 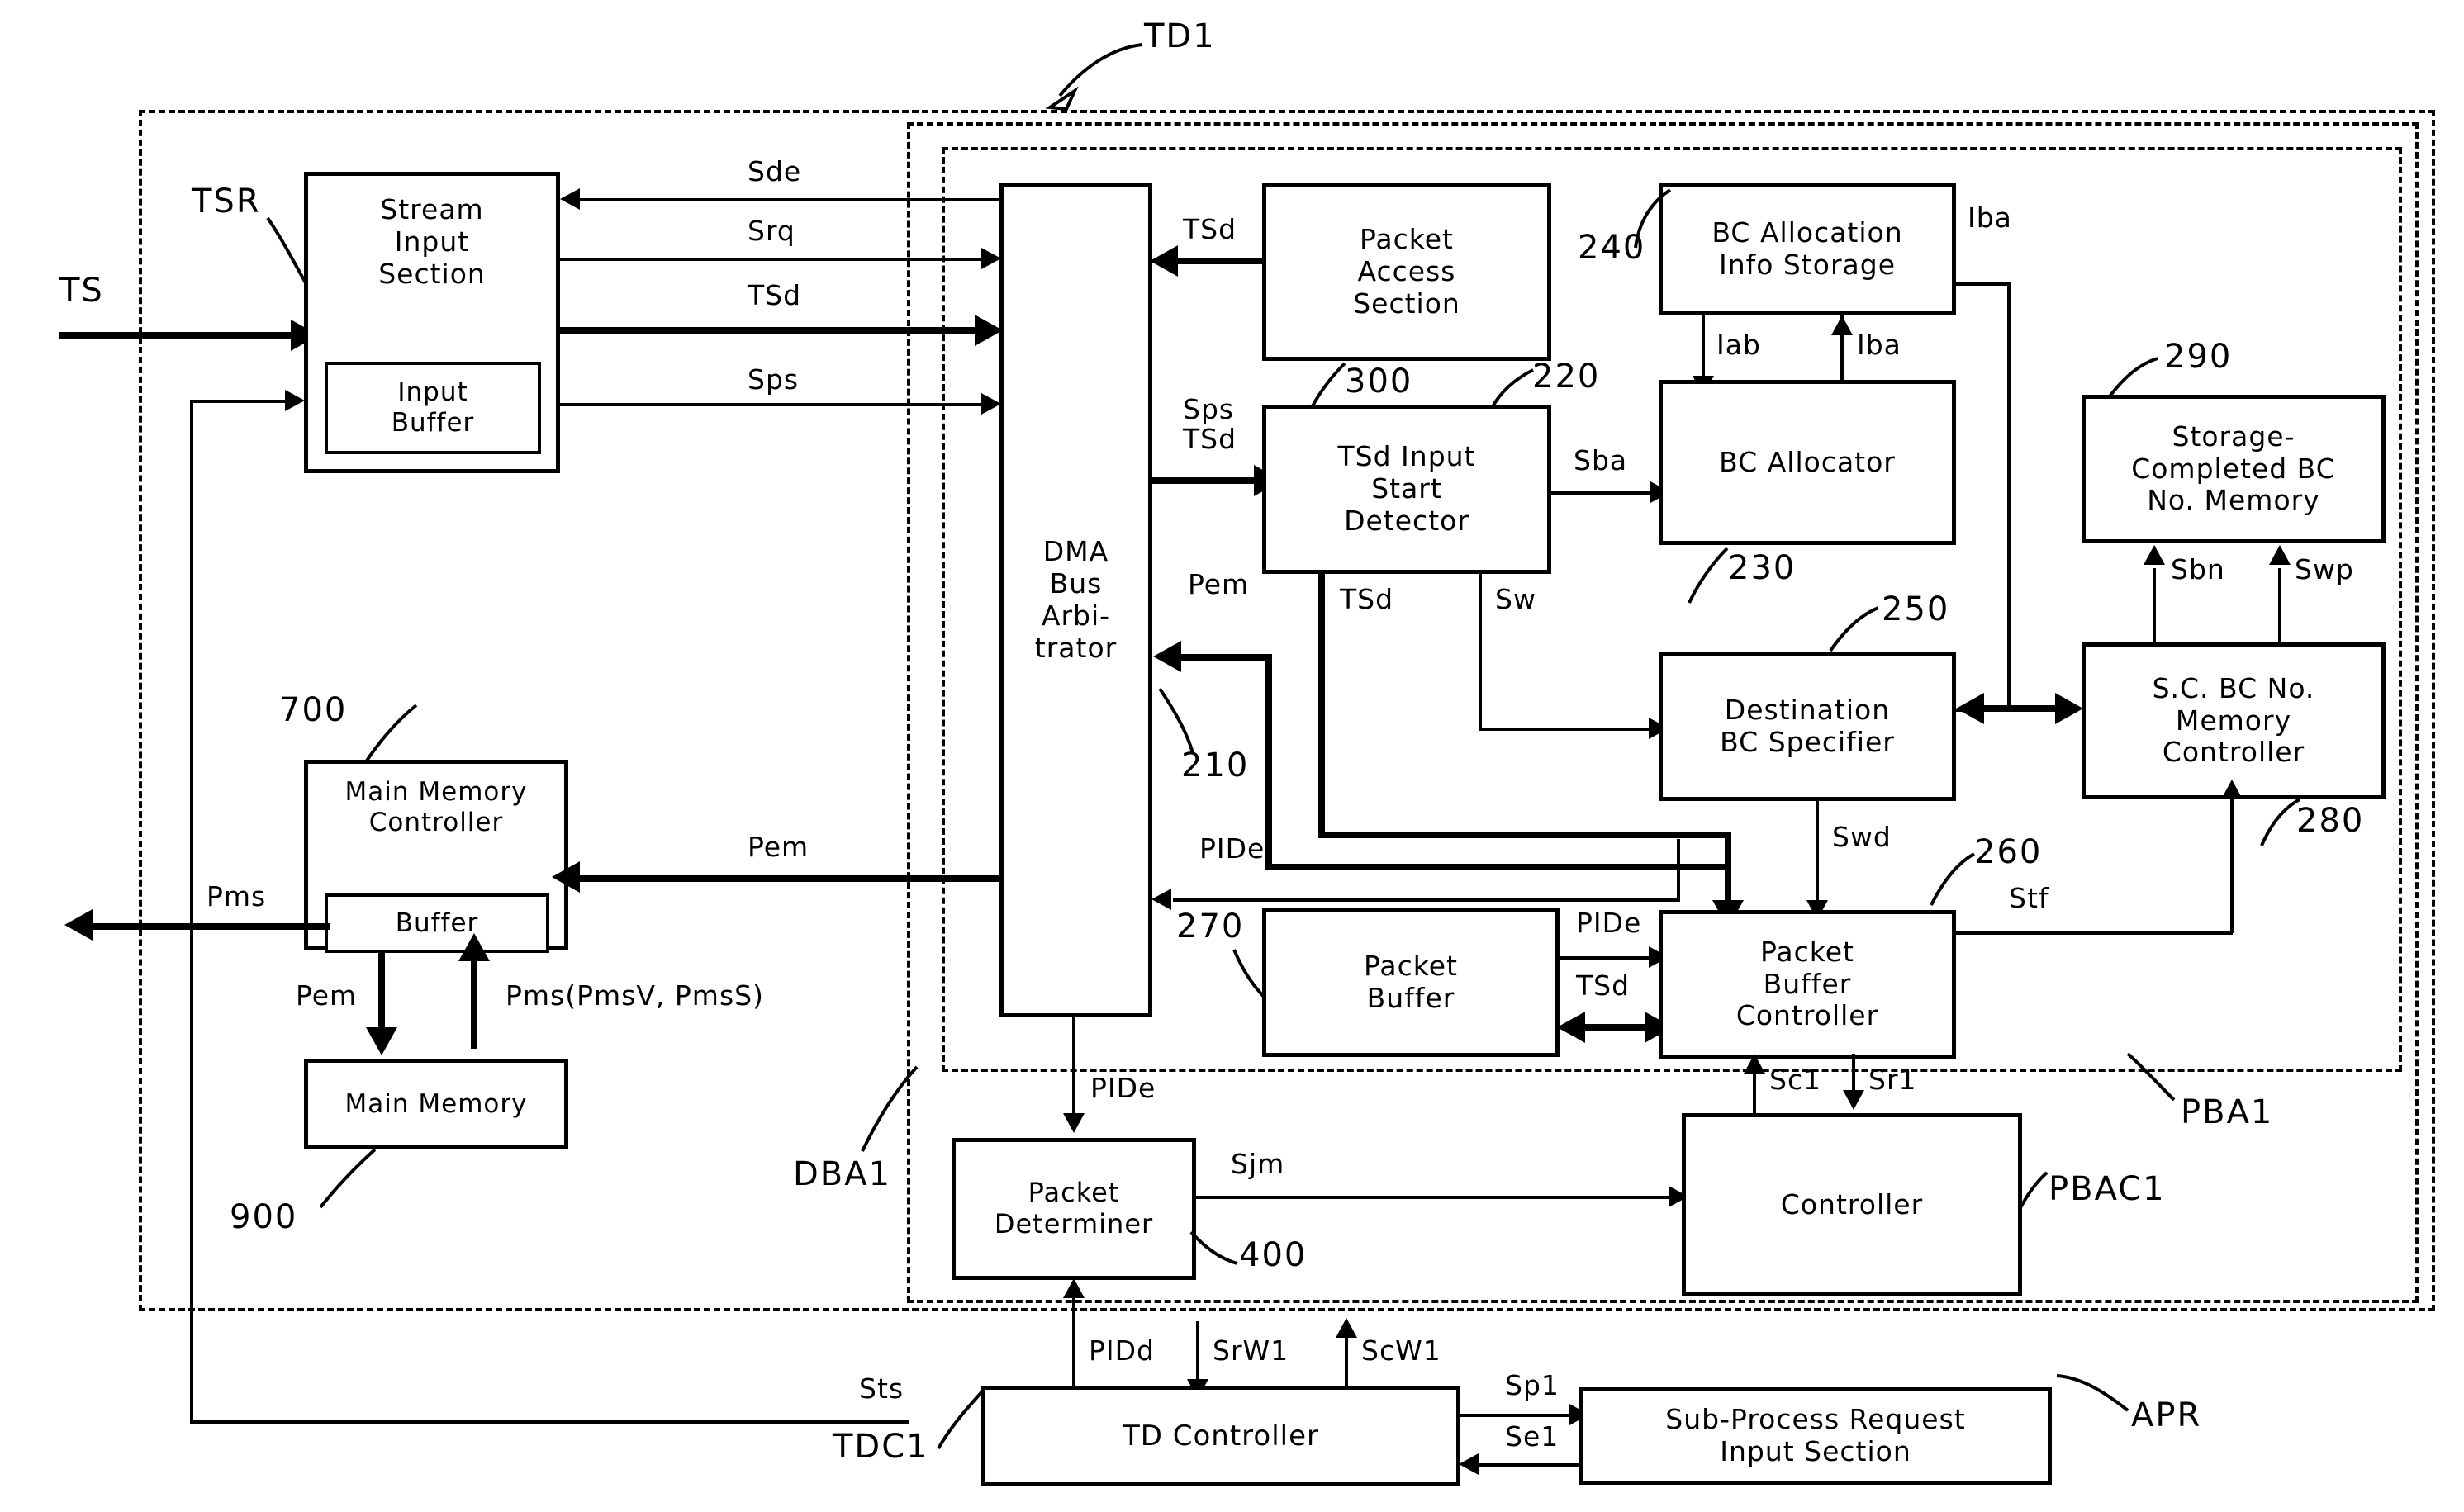 What do you see at coordinates (778, 847) in the screenshot?
I see `label-pem-mmc: Pem` at bounding box center [778, 847].